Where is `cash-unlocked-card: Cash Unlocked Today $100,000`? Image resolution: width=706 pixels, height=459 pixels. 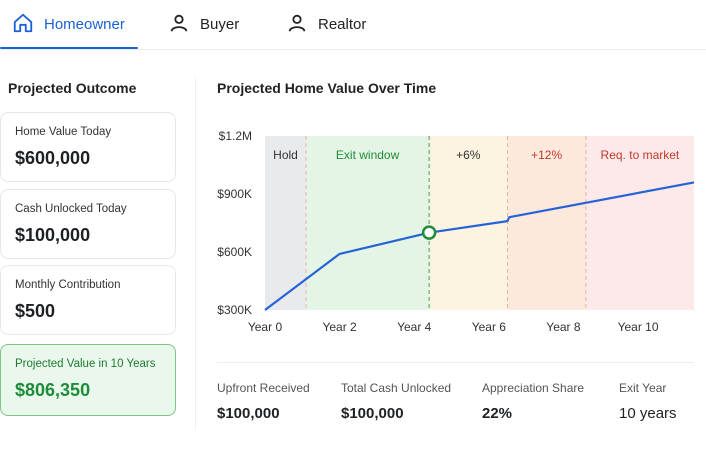
cash-unlocked-card: Cash Unlocked Today $100,000 is located at coordinates (88, 224).